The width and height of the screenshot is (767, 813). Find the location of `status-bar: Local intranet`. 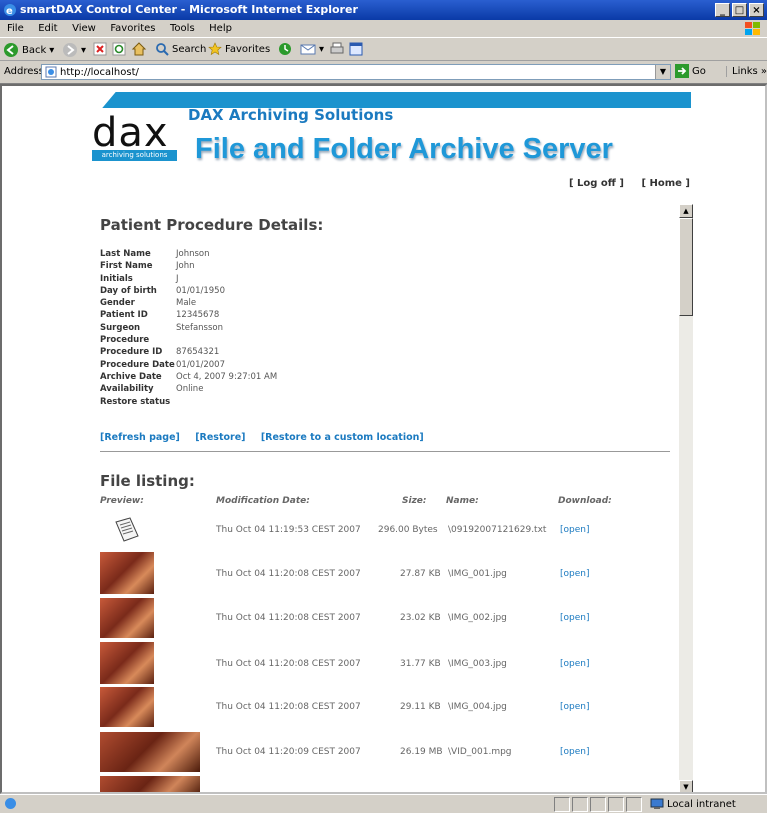

status-bar: Local intranet is located at coordinates (383, 803).